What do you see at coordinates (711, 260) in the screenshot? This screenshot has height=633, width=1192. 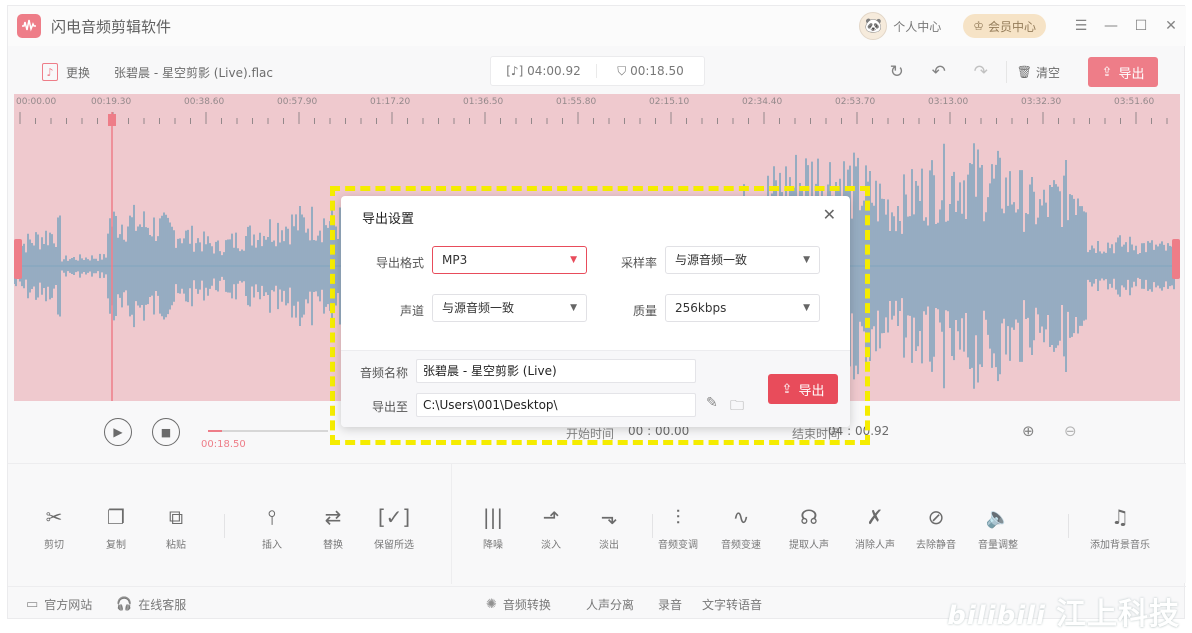 I see `samplerate-value: 与源音频一致` at bounding box center [711, 260].